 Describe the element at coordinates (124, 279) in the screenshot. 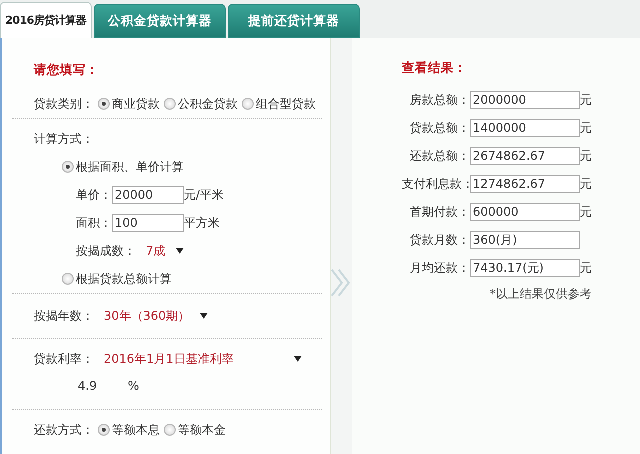

I see `option-label: 根据贷款总额计算` at that location.